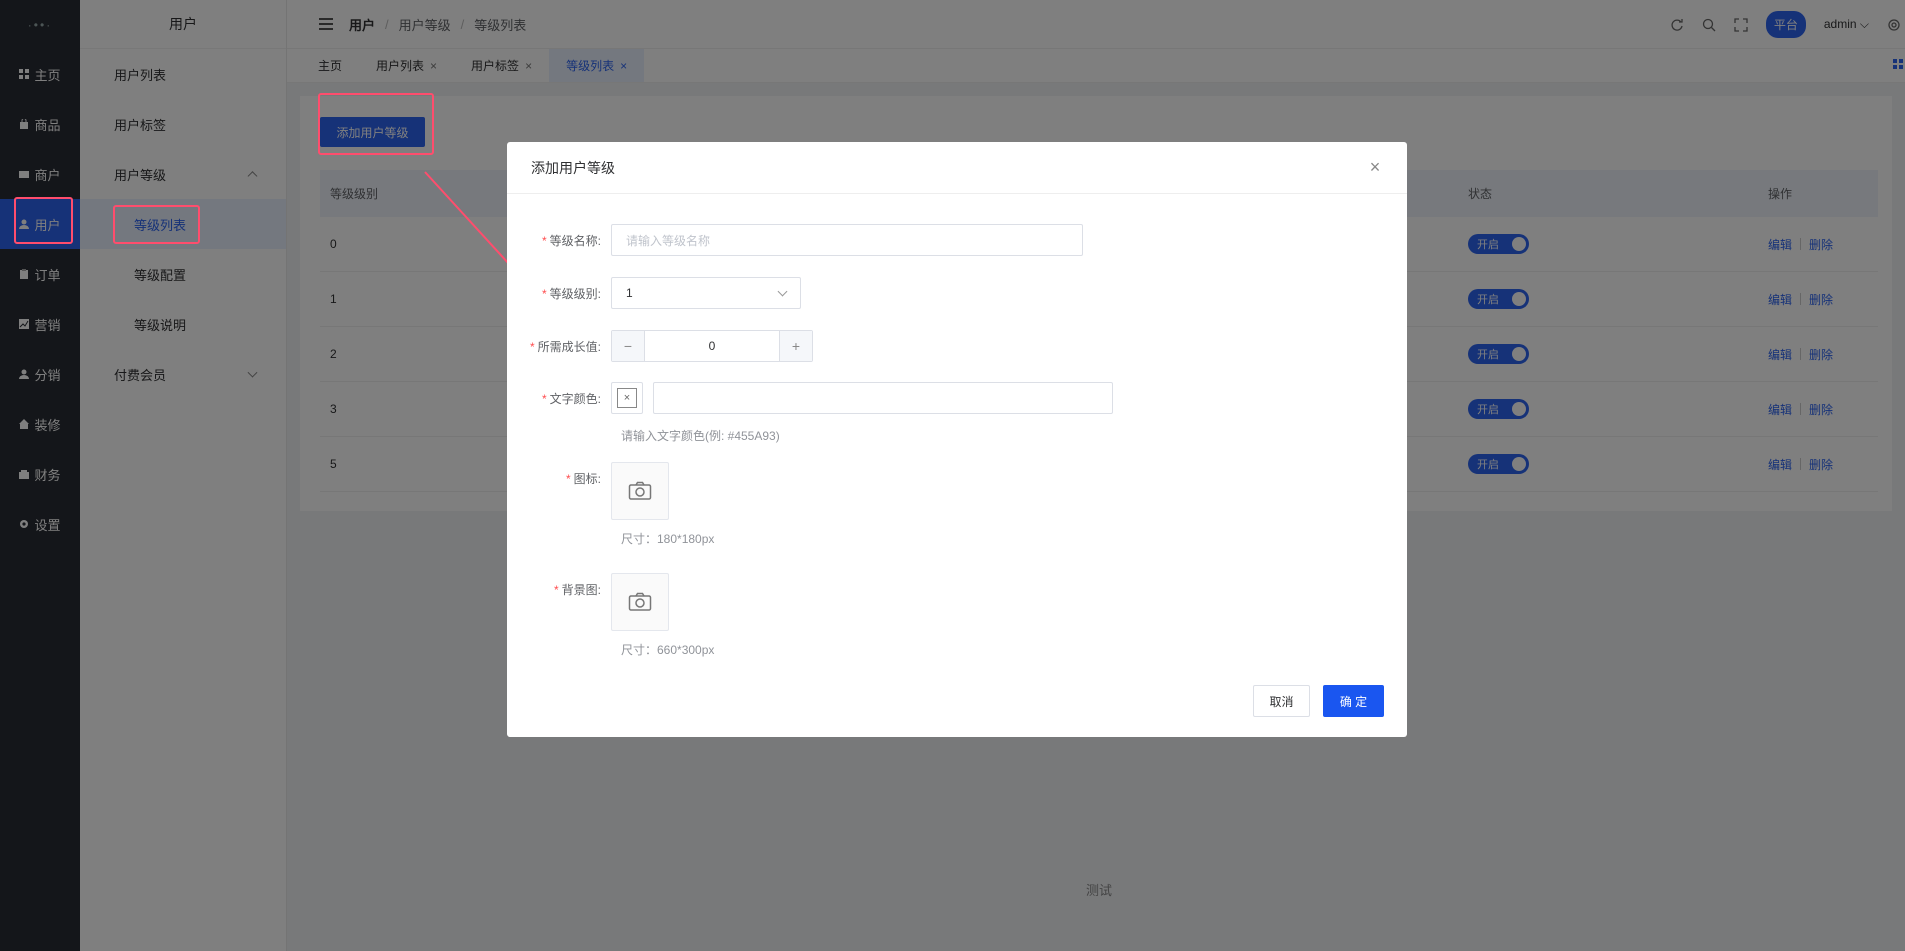 Image resolution: width=1905 pixels, height=951 pixels. What do you see at coordinates (629, 293) in the screenshot?
I see `level-select-value: 1` at bounding box center [629, 293].